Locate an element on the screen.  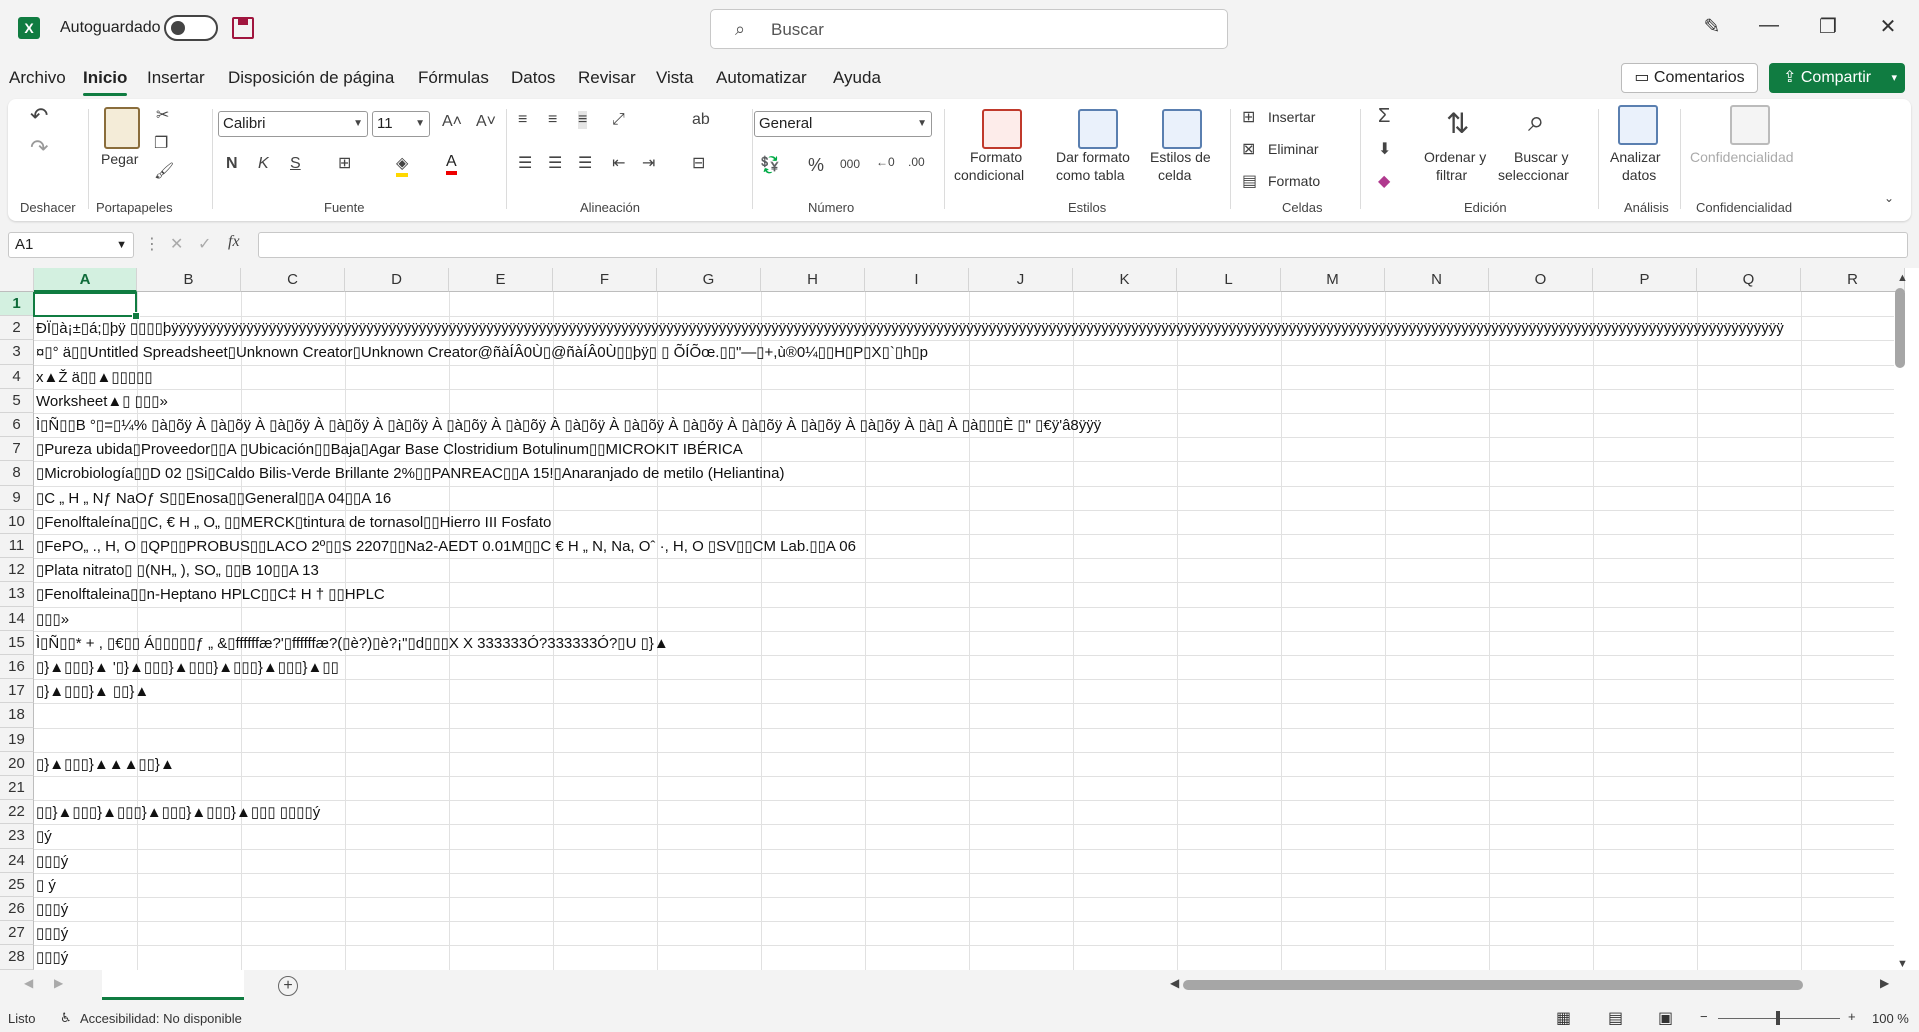
row-header-20: 20 is located at coordinates (17, 763).